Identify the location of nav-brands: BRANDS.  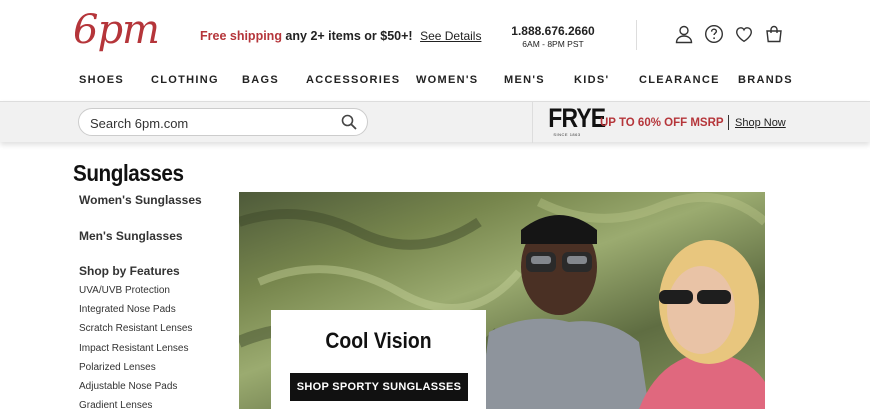
(765, 80).